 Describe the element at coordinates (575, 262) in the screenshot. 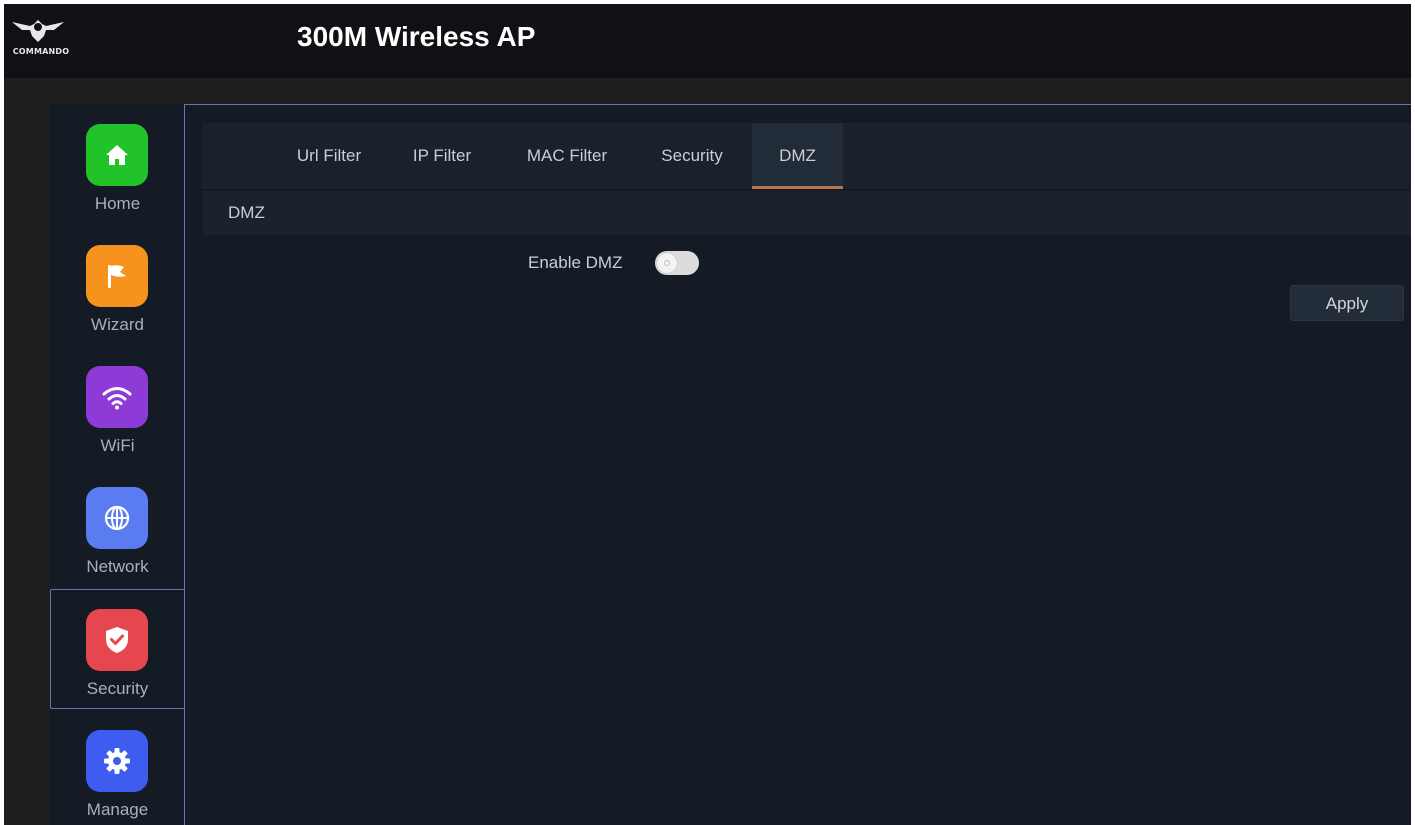

I see `enable-dmz-label: Enable DMZ` at that location.